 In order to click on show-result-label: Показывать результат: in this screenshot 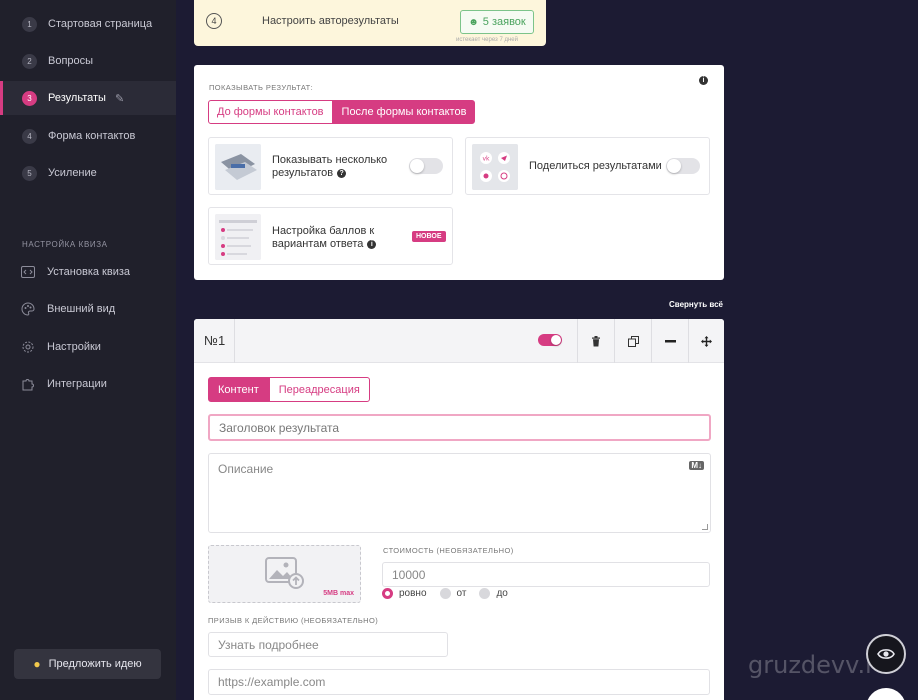, I will do `click(261, 87)`.